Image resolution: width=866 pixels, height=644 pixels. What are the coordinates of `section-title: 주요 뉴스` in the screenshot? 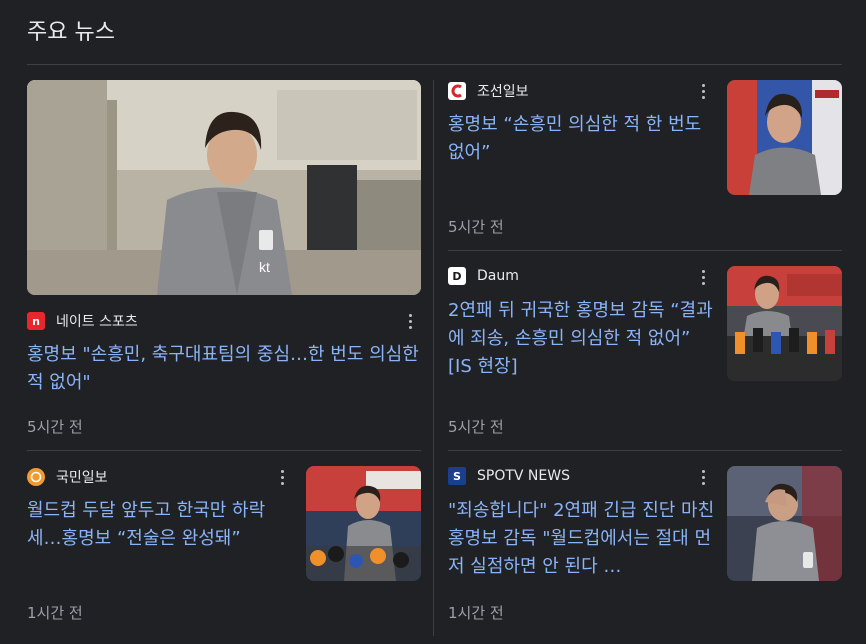 It's located at (71, 32).